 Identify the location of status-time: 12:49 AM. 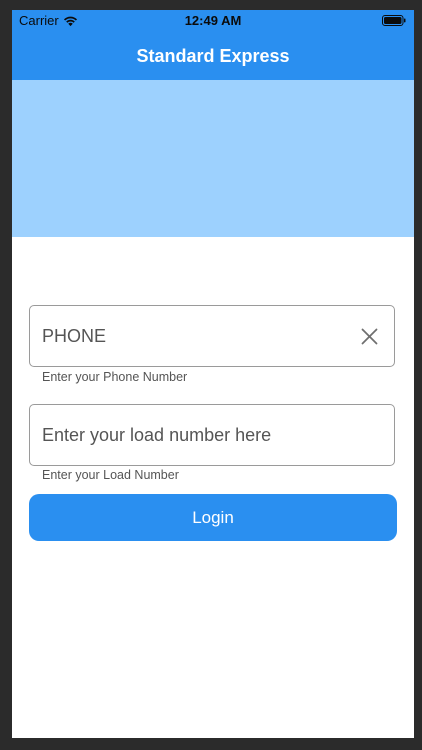
(213, 20).